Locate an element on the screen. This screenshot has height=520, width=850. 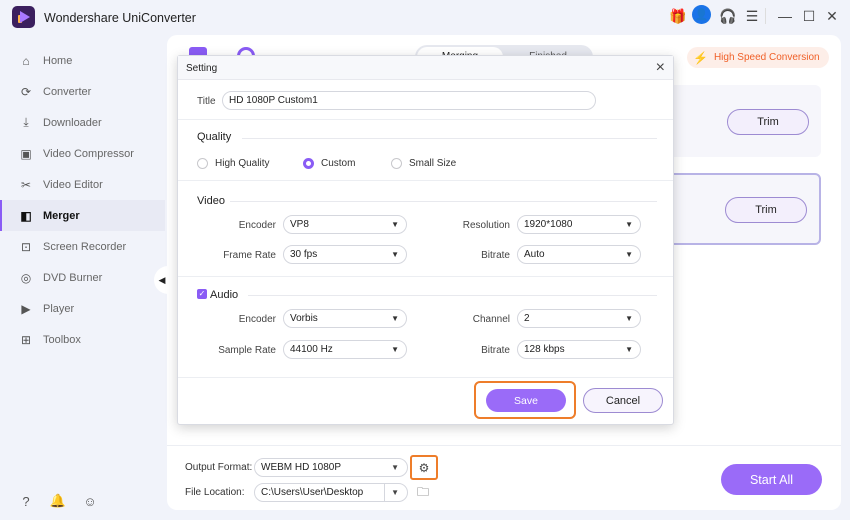
sample-rate-label: Sample Rate is located at coordinates (247, 350).